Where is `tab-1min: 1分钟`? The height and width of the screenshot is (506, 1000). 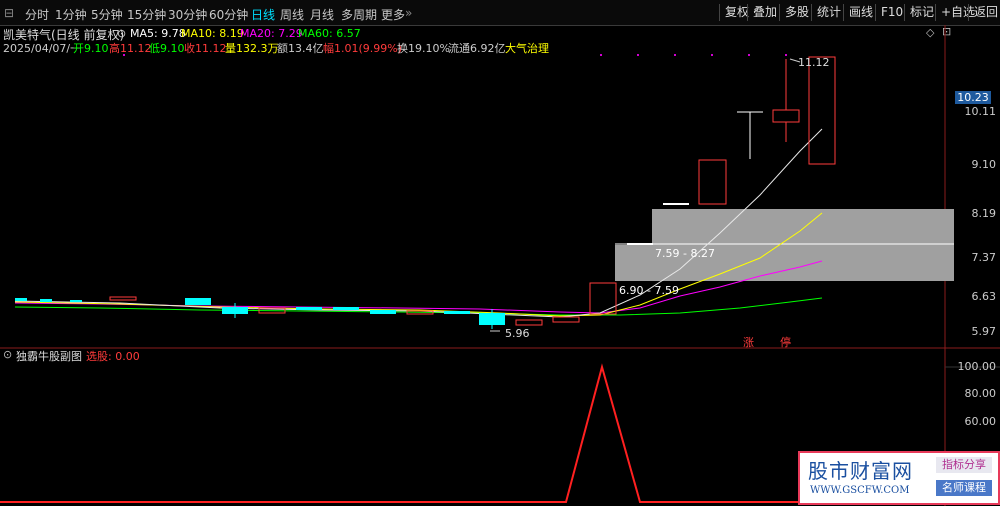
tab-1min: 1分钟 is located at coordinates (71, 14).